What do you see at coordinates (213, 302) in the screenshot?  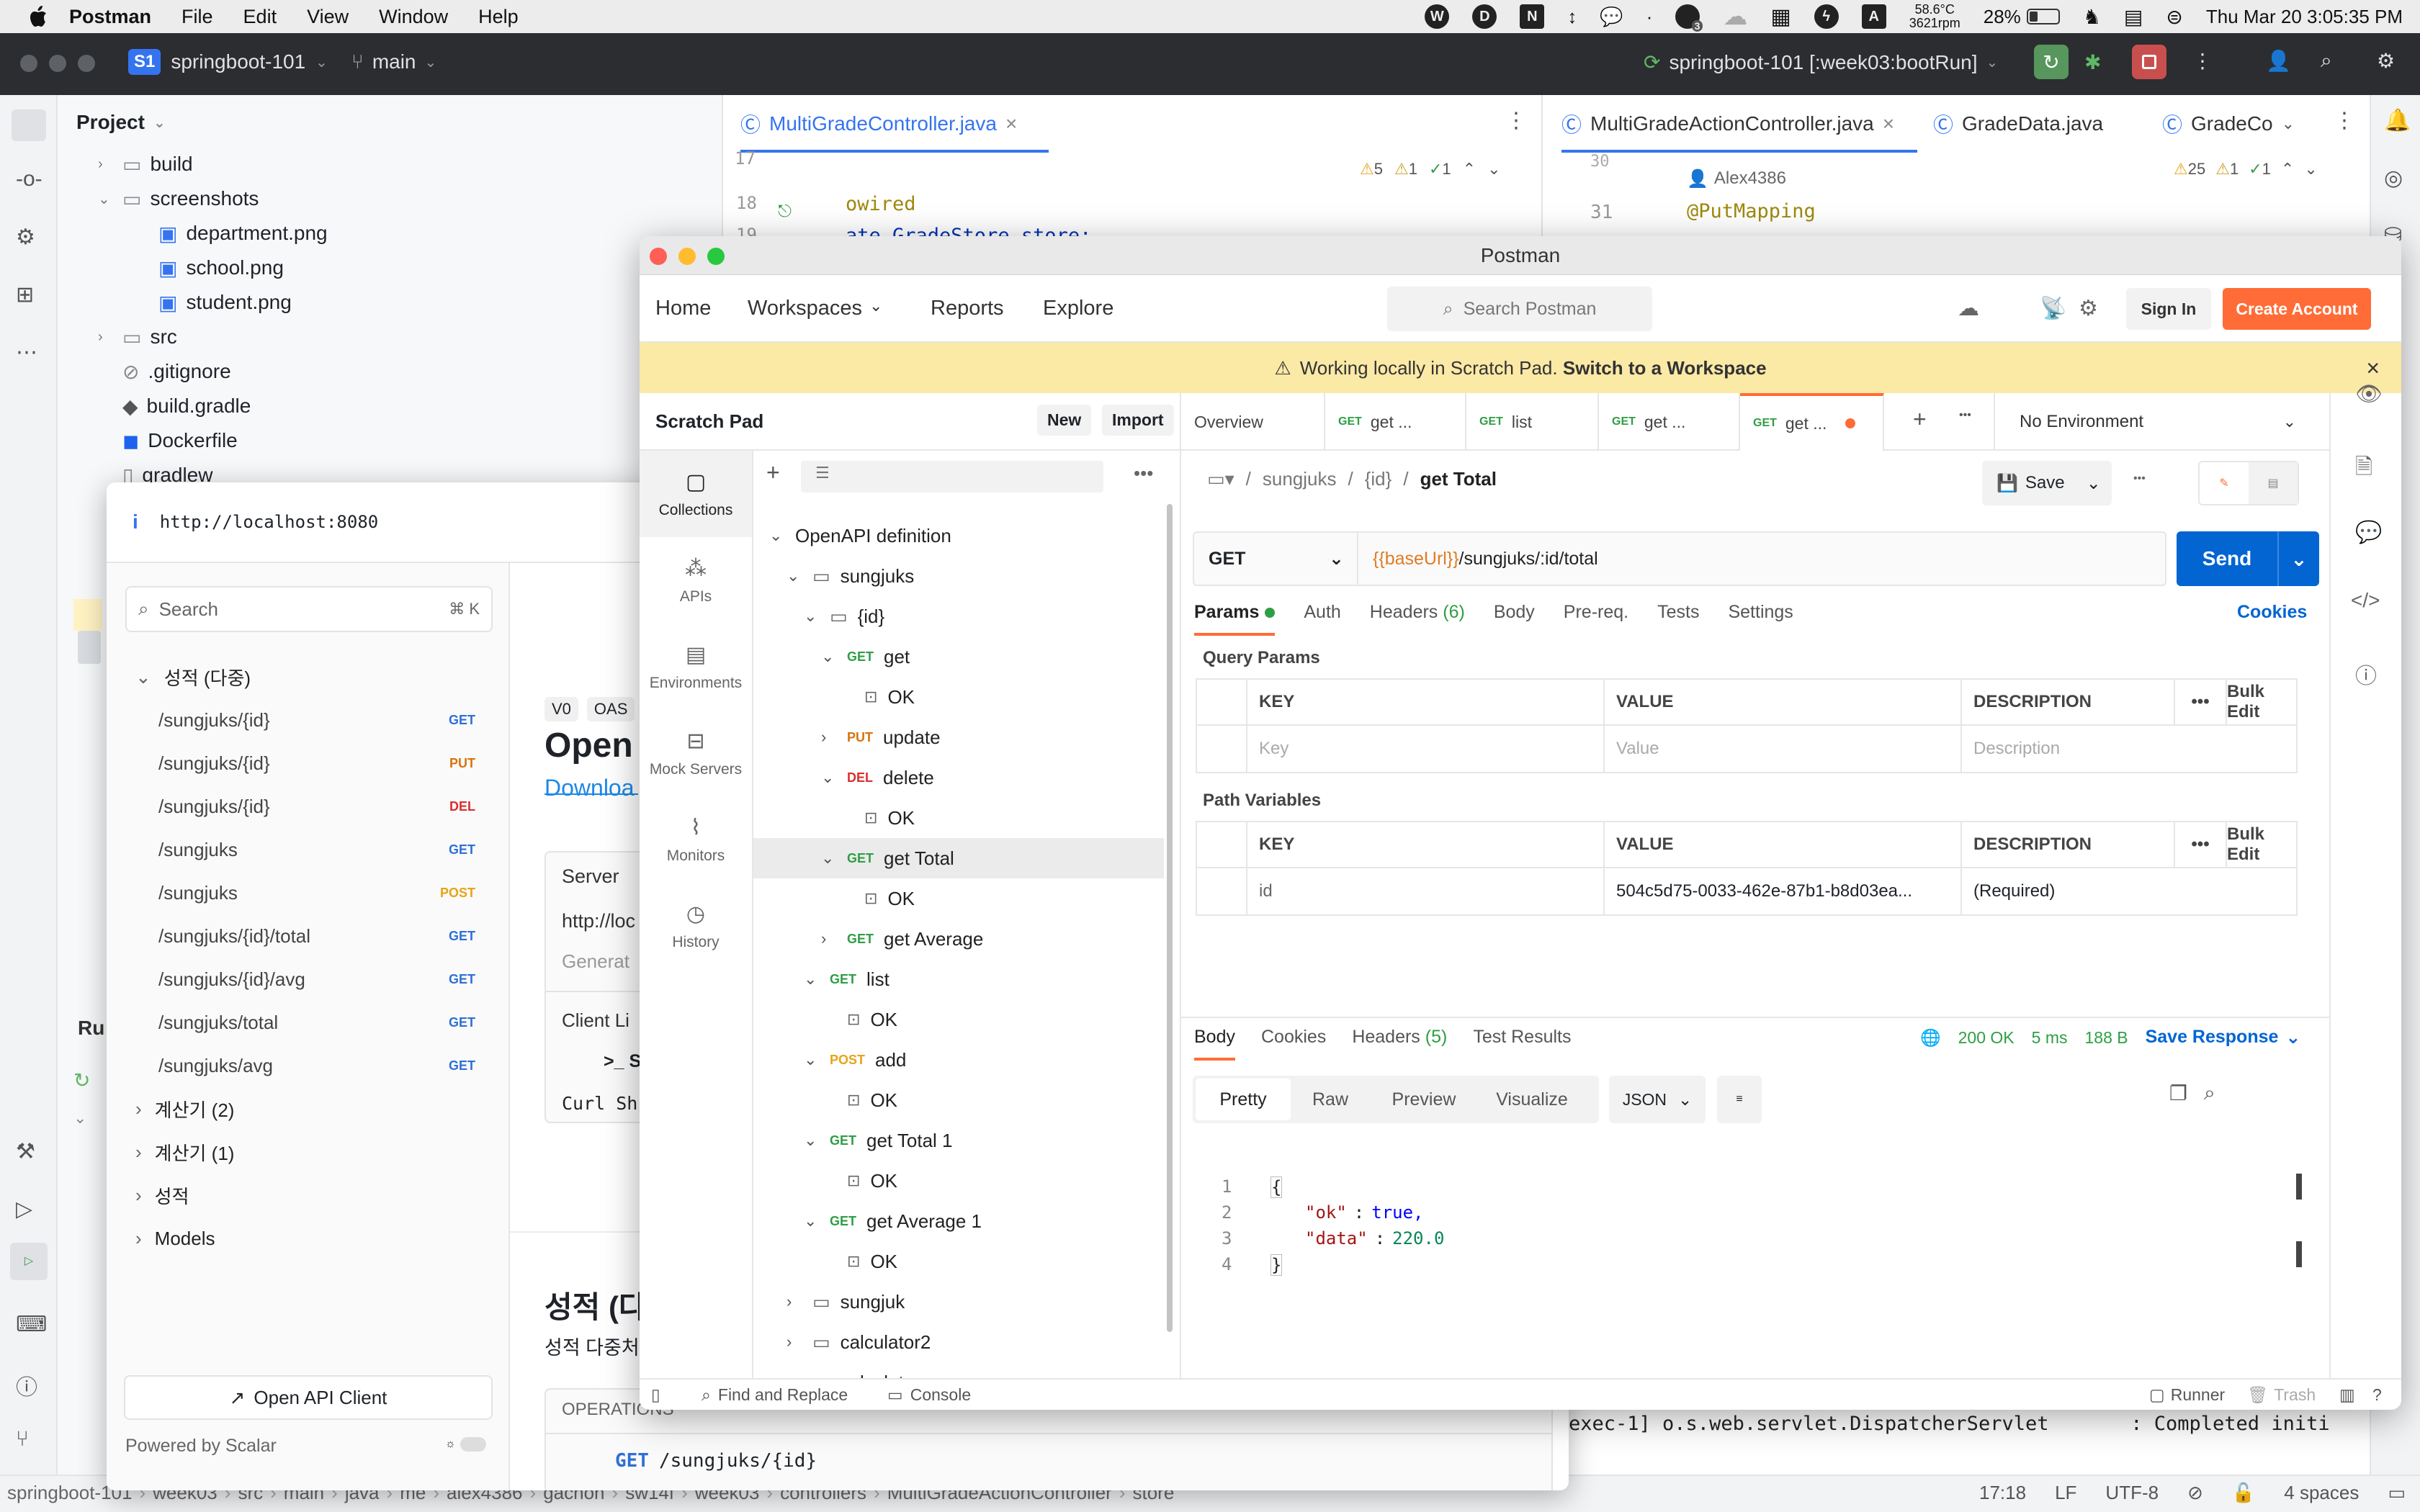 I see `project-tree-item: ▣ student.png` at bounding box center [213, 302].